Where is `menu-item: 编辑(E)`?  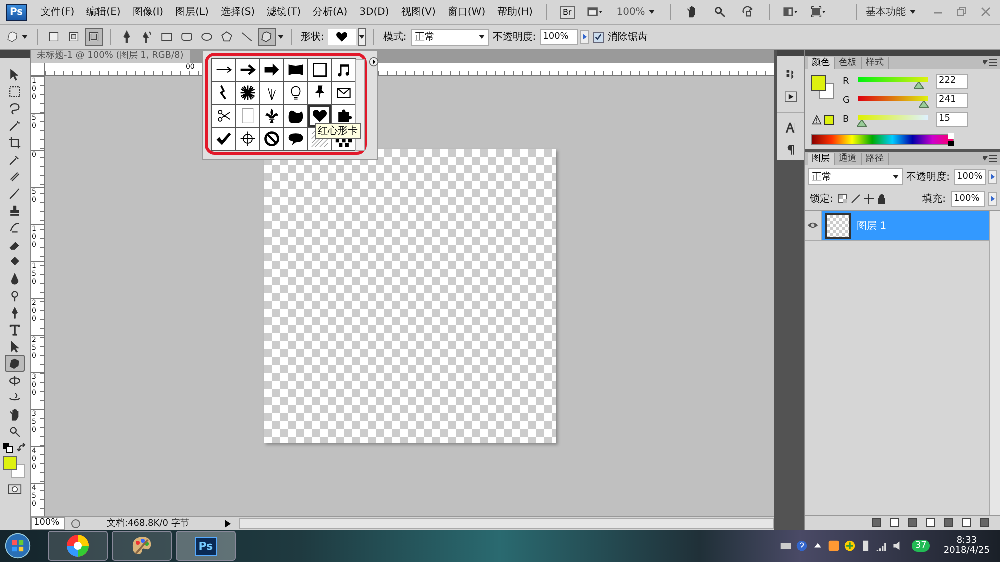
menu-item: 编辑(E) is located at coordinates (103, 12).